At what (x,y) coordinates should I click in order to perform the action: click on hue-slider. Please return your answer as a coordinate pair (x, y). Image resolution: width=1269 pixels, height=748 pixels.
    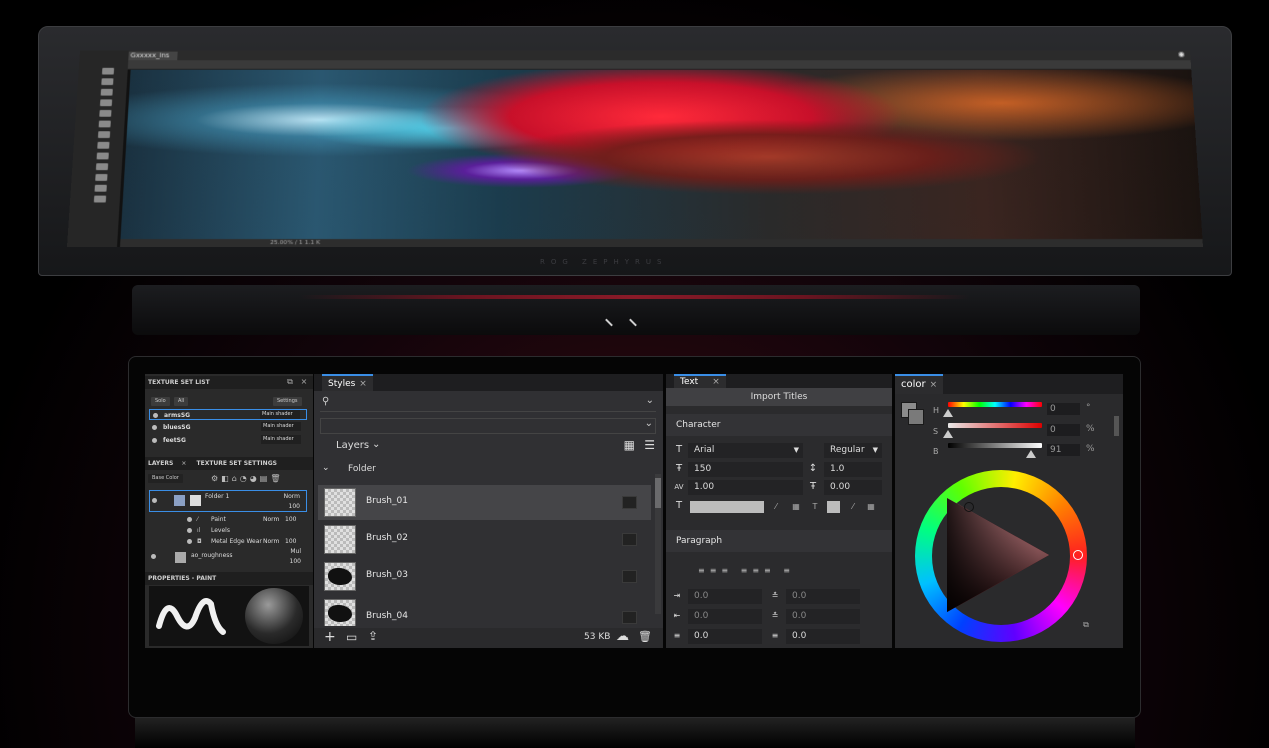
    Looking at the image, I should click on (995, 404).